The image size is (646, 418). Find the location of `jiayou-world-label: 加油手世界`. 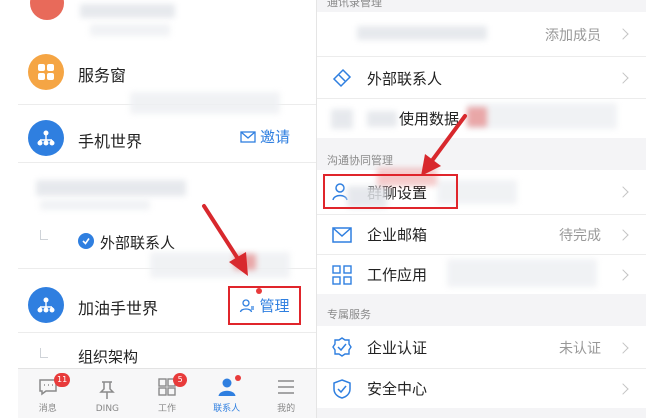

jiayou-world-label: 加油手世界 is located at coordinates (118, 308).